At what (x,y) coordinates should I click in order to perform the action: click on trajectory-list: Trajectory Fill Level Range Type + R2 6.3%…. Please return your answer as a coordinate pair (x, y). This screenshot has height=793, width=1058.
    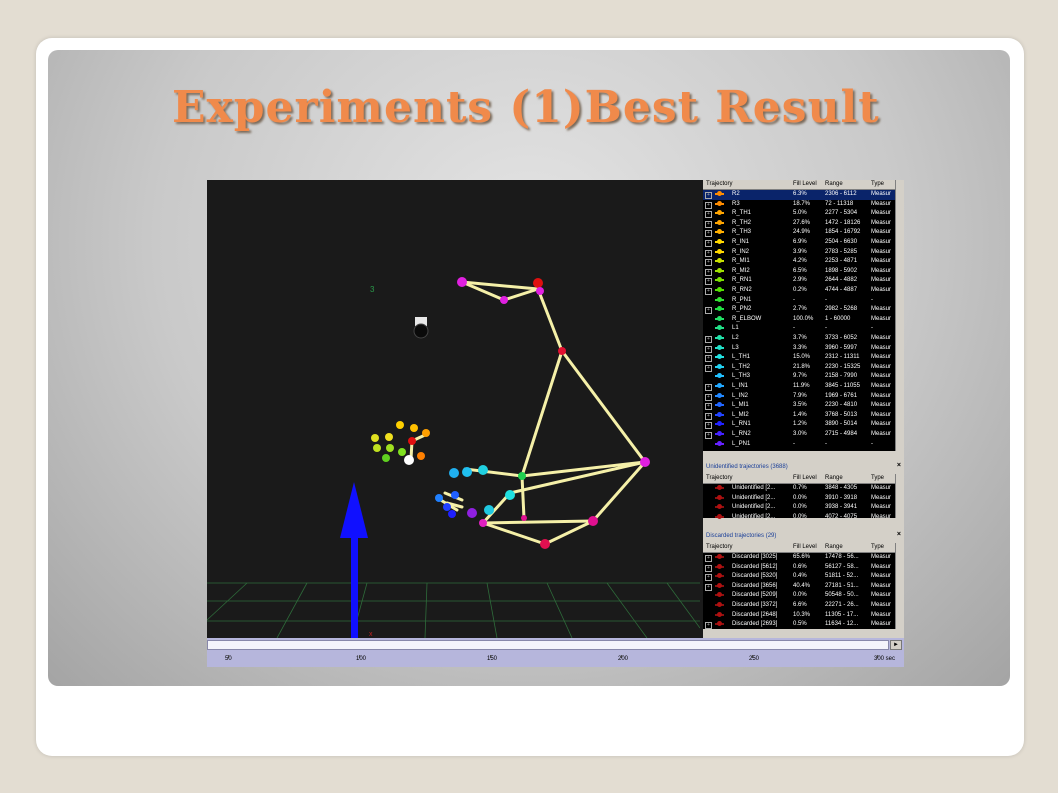
    Looking at the image, I should click on (803, 315).